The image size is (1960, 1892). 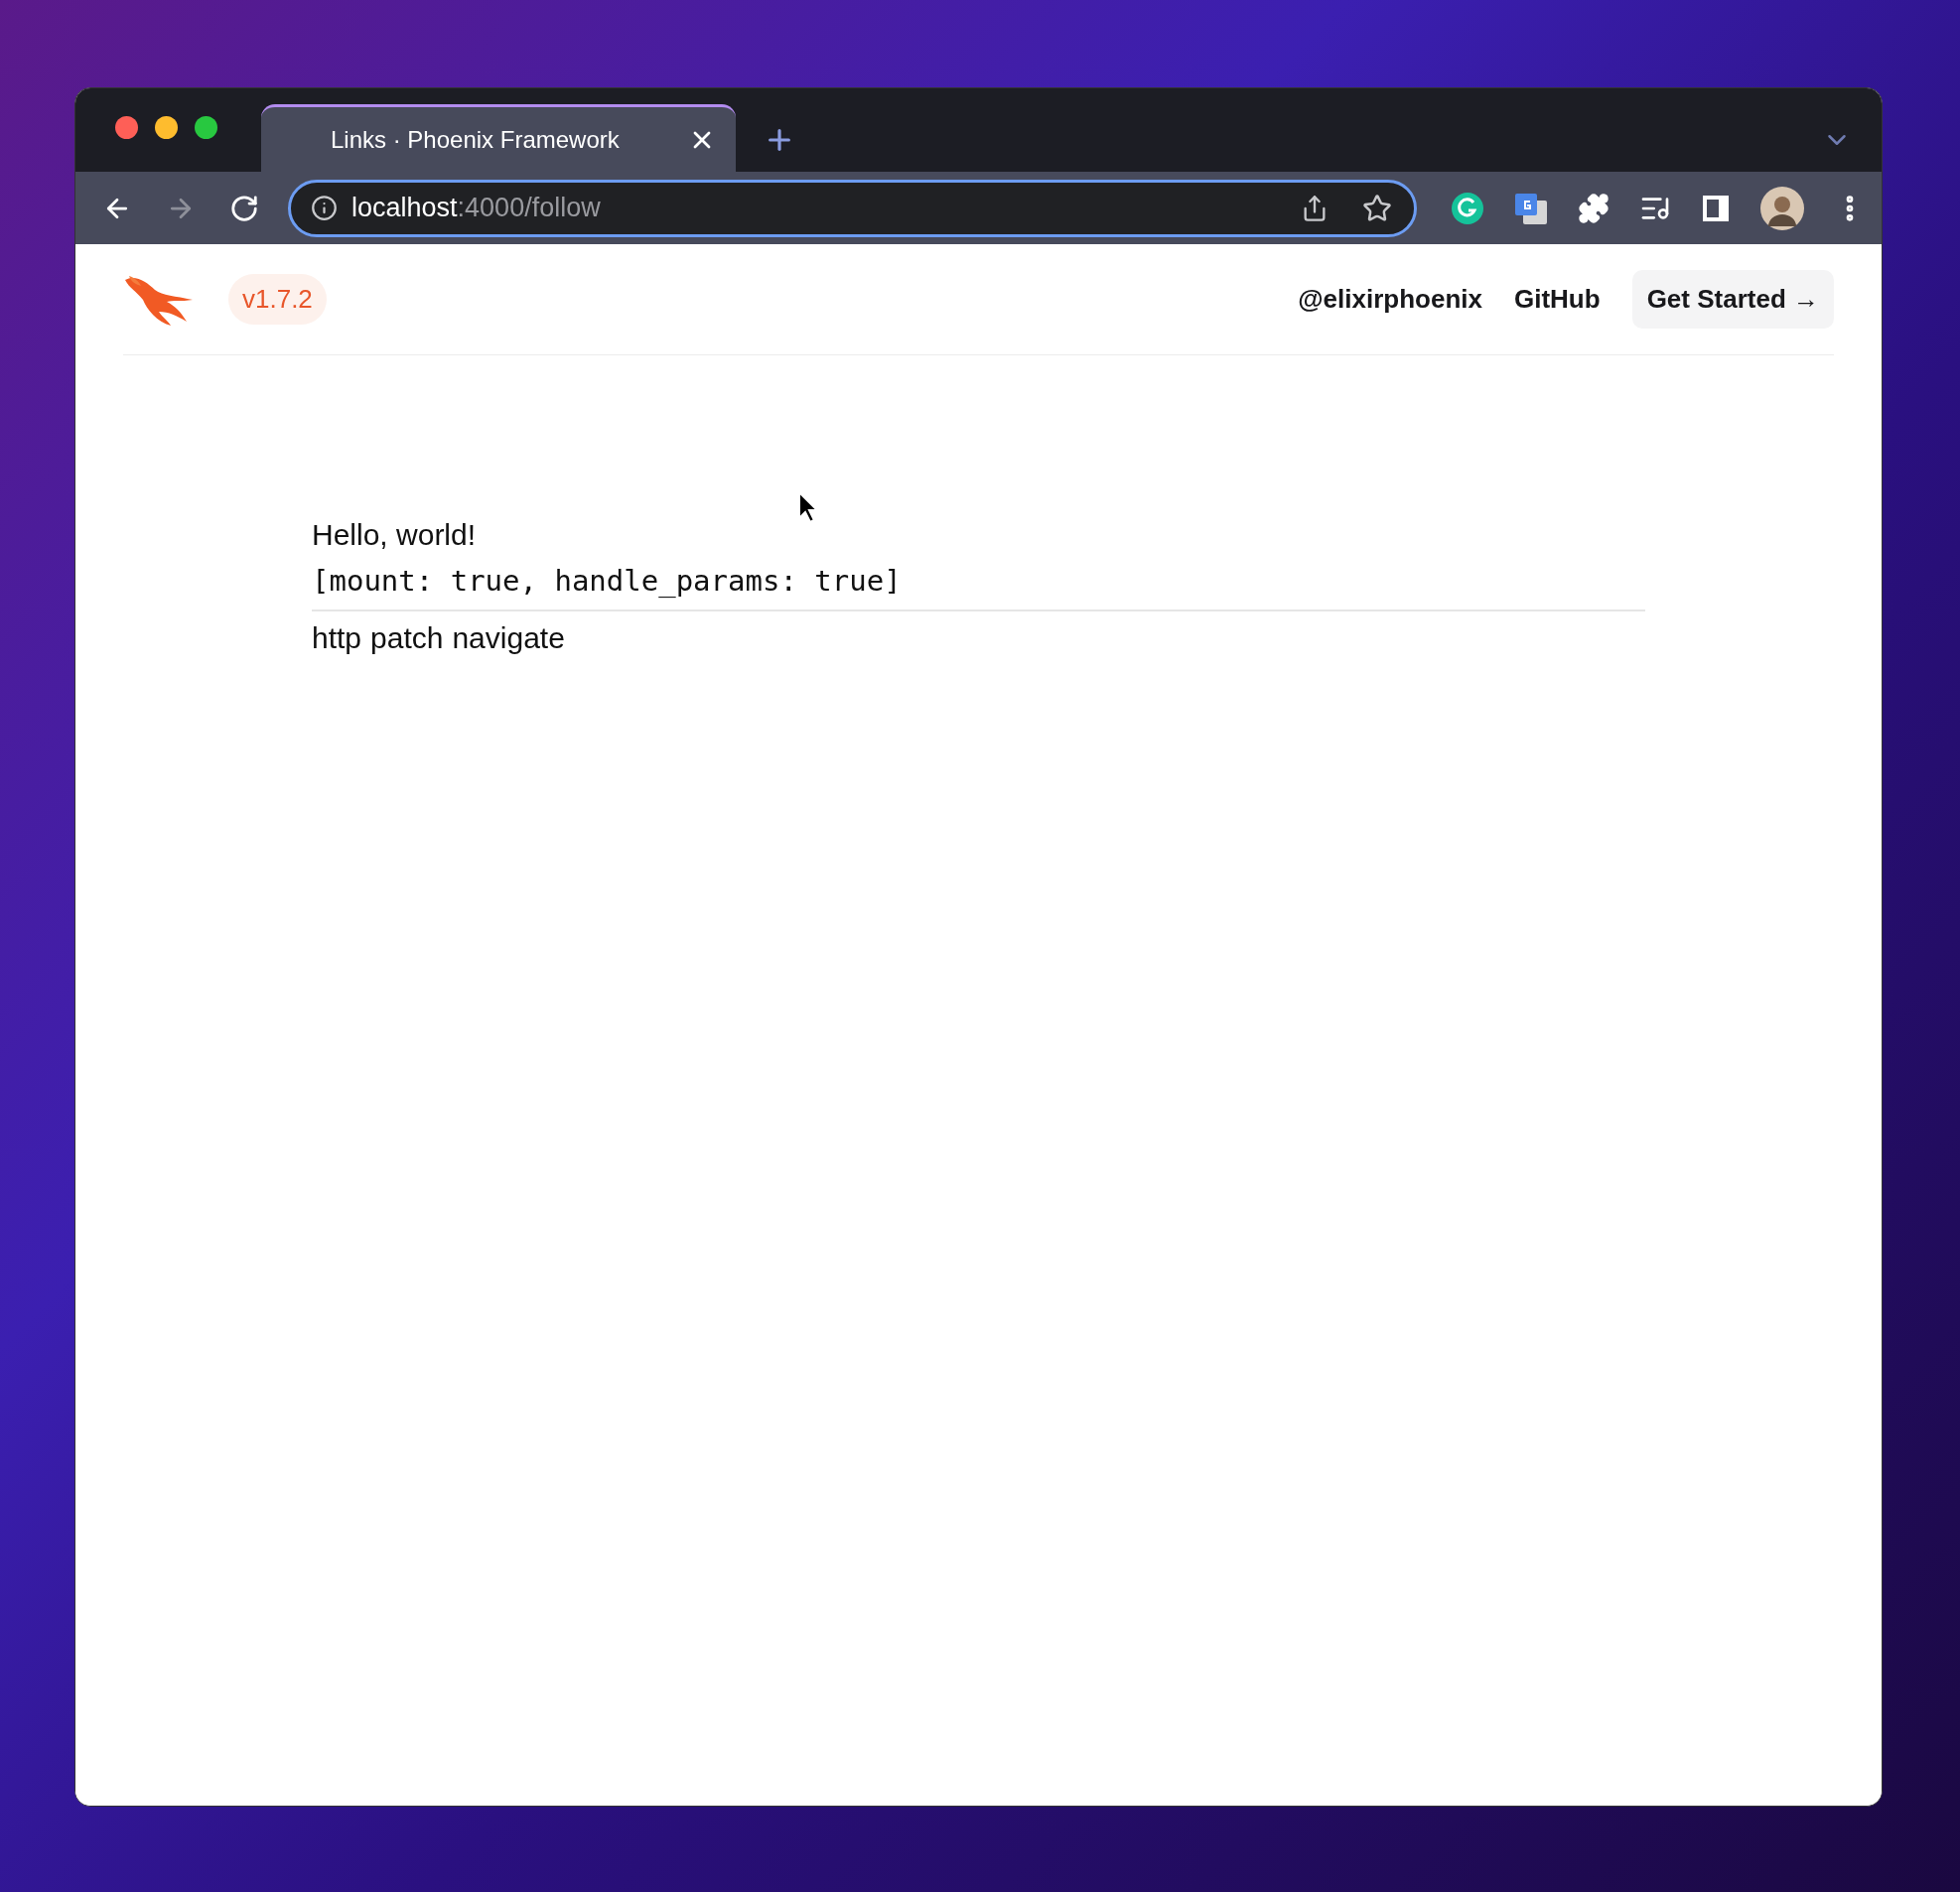 I want to click on get-started-button: Get Started →, so click(x=1732, y=299).